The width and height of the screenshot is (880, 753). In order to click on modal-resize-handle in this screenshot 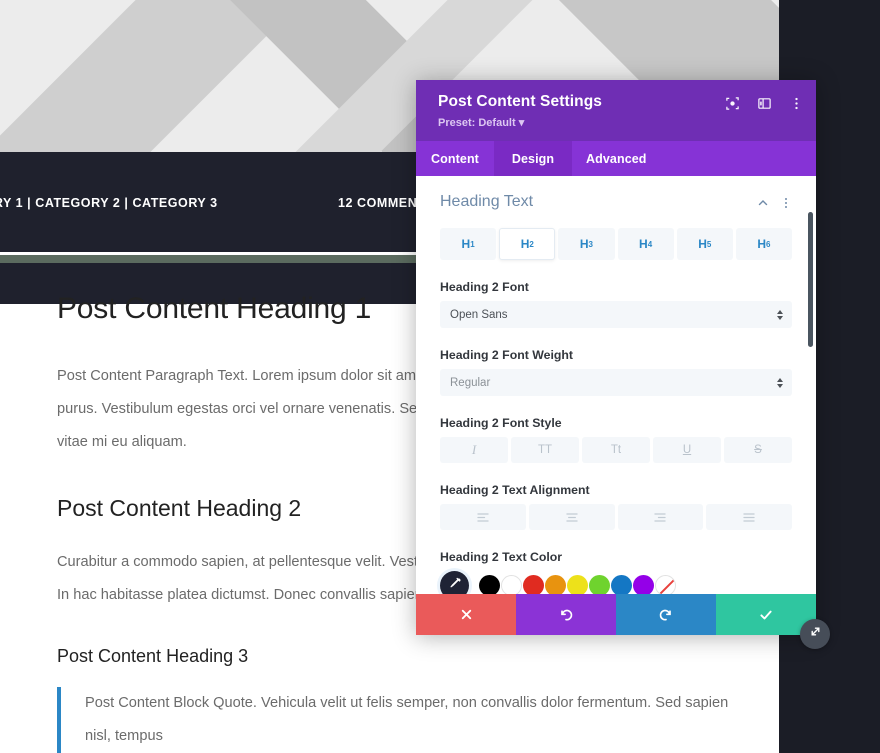, I will do `click(815, 634)`.